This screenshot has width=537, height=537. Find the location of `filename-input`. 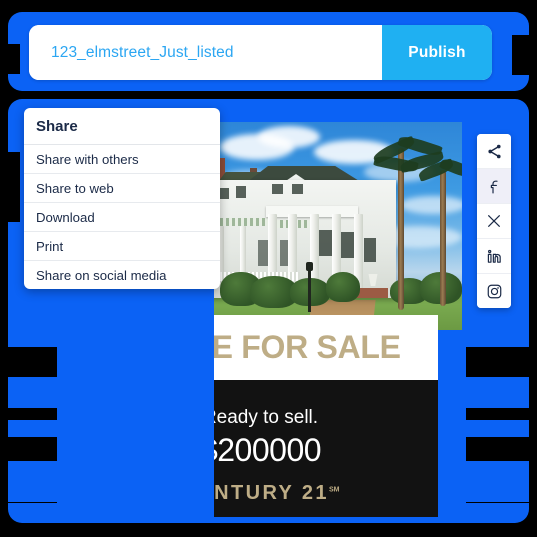

filename-input is located at coordinates (205, 52).